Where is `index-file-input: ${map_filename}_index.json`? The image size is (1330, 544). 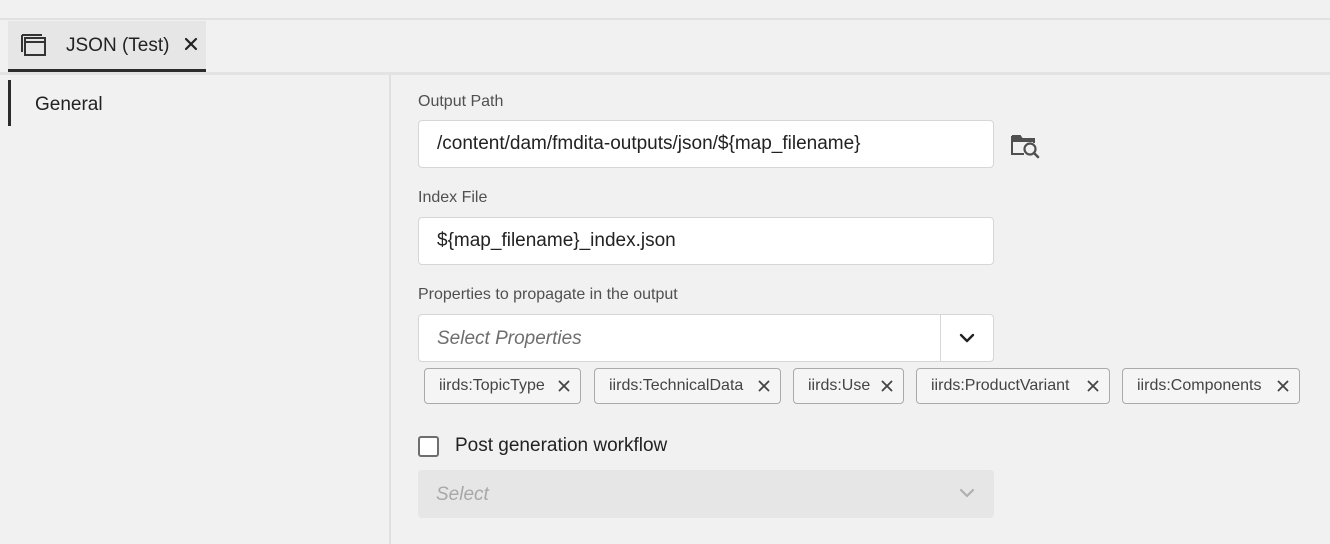
index-file-input: ${map_filename}_index.json is located at coordinates (706, 241).